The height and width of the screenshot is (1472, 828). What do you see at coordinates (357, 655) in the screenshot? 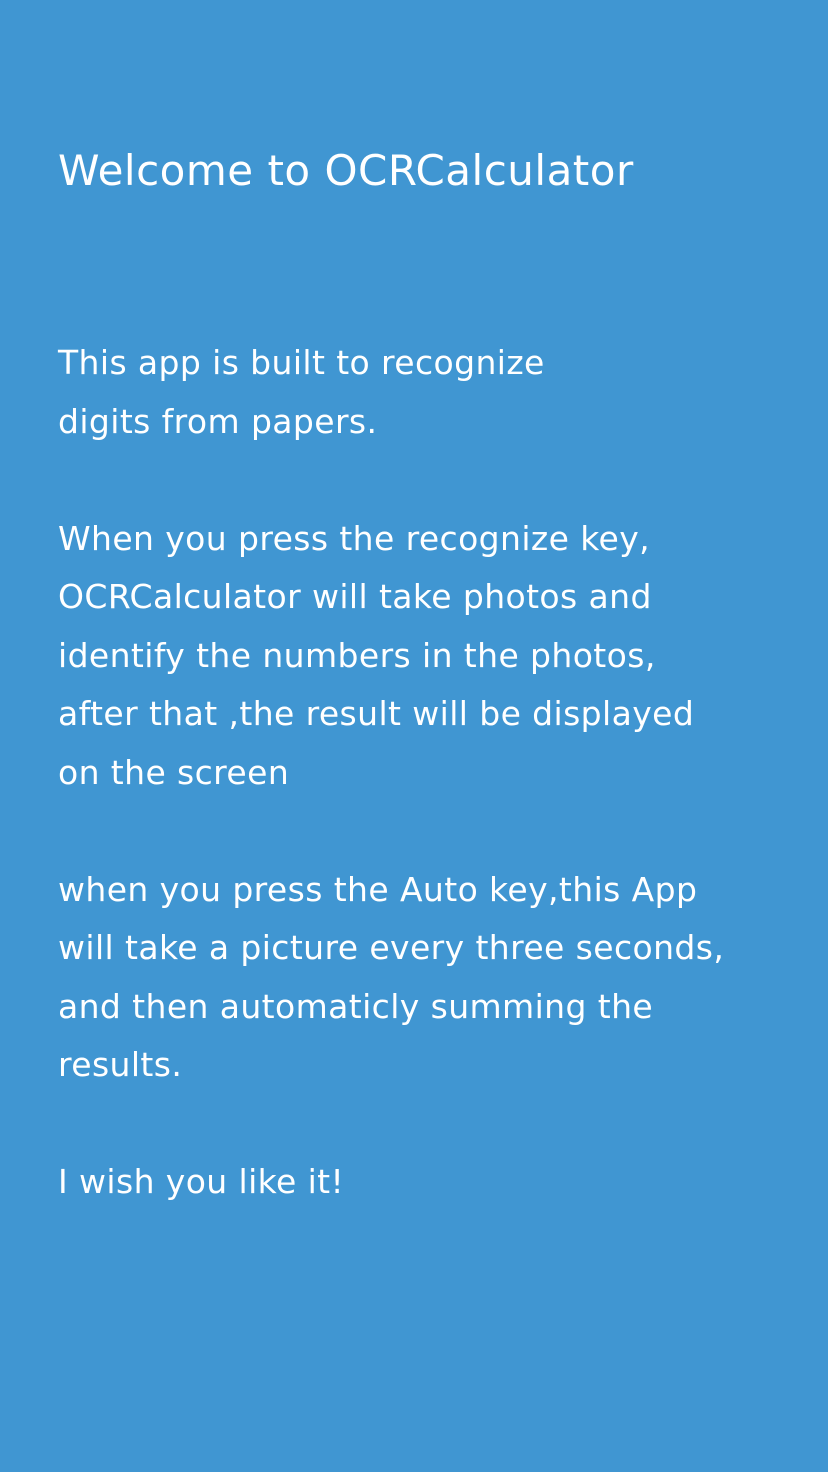
I see `recognize-line-3: identify the numbers in the photos,` at bounding box center [357, 655].